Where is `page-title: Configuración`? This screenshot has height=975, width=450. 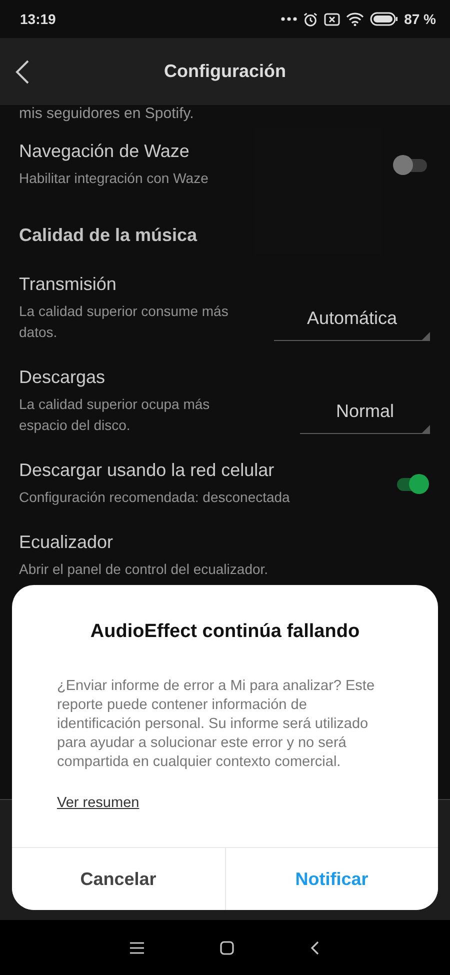
page-title: Configuración is located at coordinates (225, 71).